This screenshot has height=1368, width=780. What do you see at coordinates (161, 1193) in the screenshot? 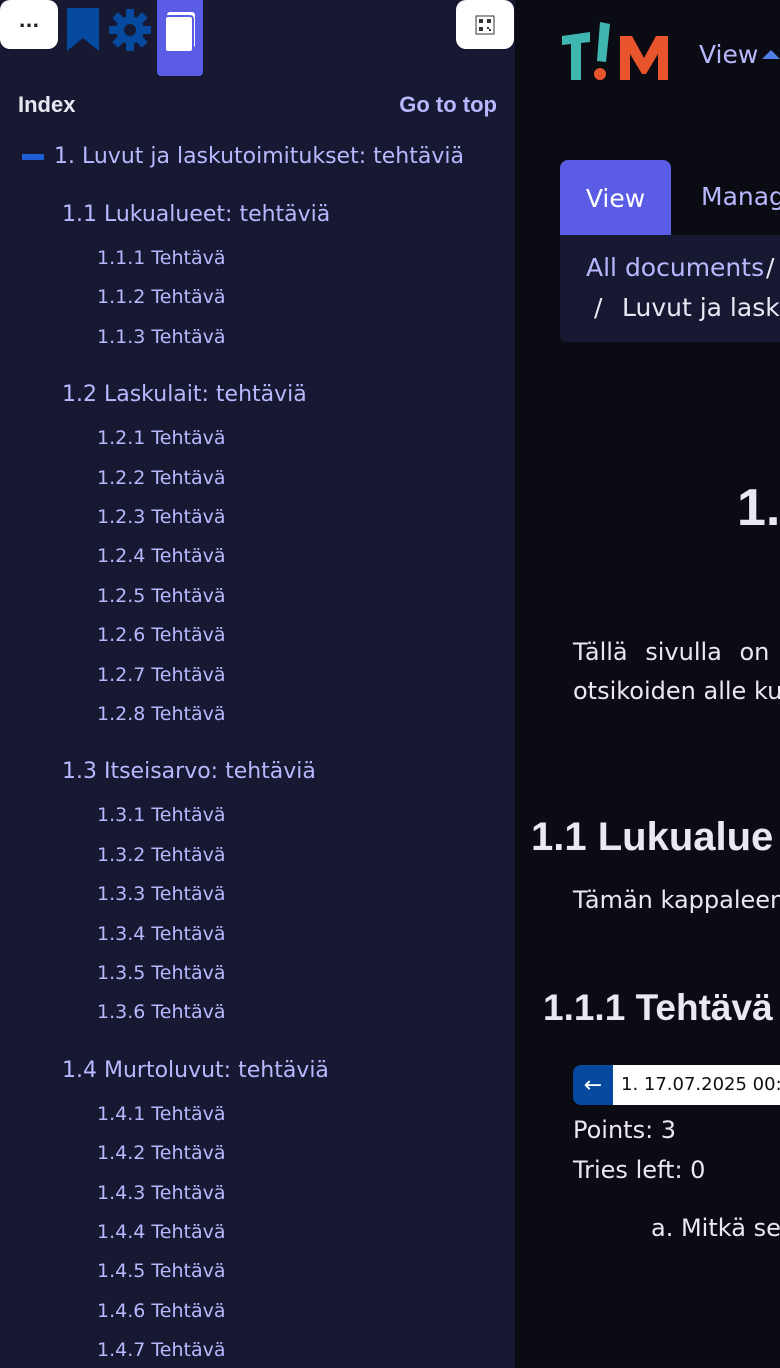
I see `toc-item: 1.4.3 Tehtävä` at bounding box center [161, 1193].